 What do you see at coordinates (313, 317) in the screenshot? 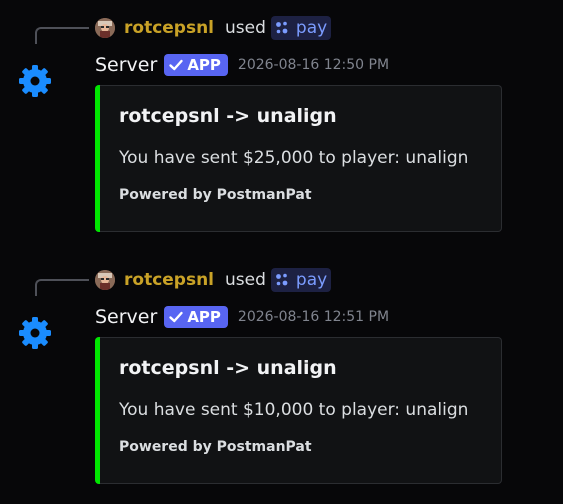
I see `timestamp: 2026-08-16 12:51 PM` at bounding box center [313, 317].